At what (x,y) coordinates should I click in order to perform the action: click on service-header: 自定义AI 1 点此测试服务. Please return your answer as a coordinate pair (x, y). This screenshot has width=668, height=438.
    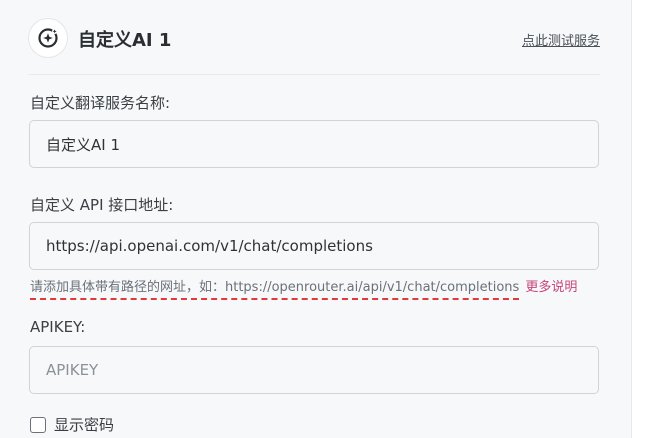
    Looking at the image, I should click on (314, 38).